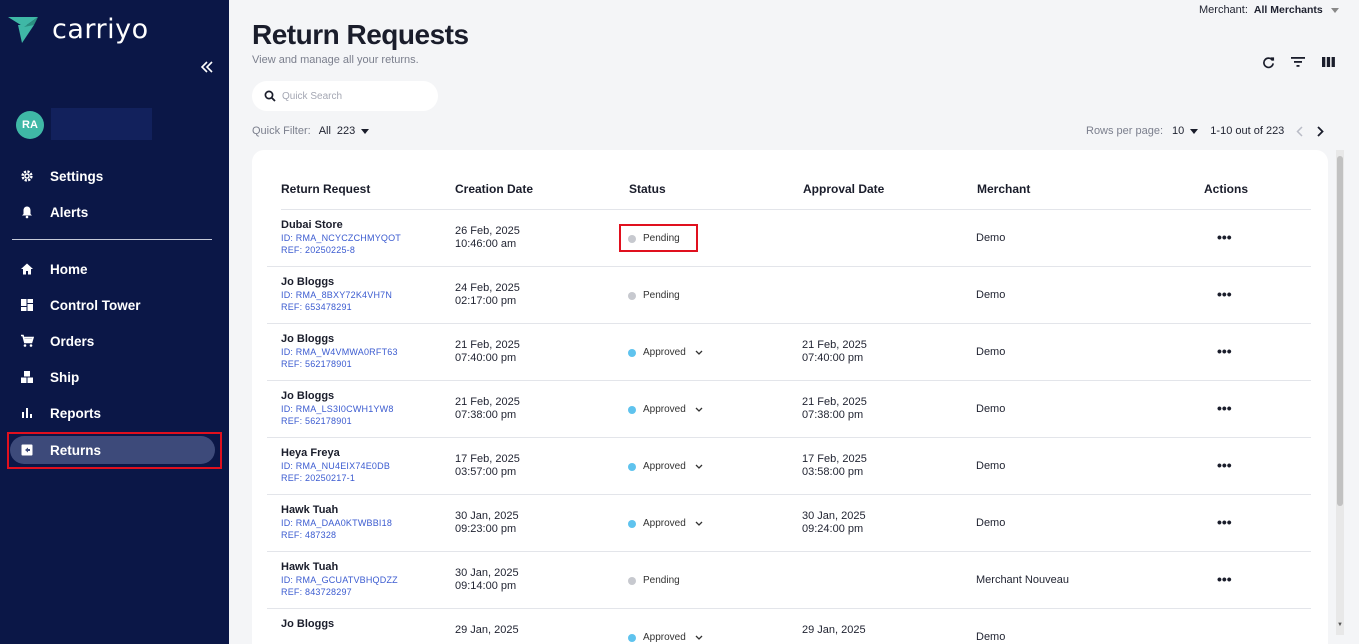 The width and height of the screenshot is (1359, 644). Describe the element at coordinates (112, 305) in the screenshot. I see `sidebar-item-control-tower: Control Tower` at that location.